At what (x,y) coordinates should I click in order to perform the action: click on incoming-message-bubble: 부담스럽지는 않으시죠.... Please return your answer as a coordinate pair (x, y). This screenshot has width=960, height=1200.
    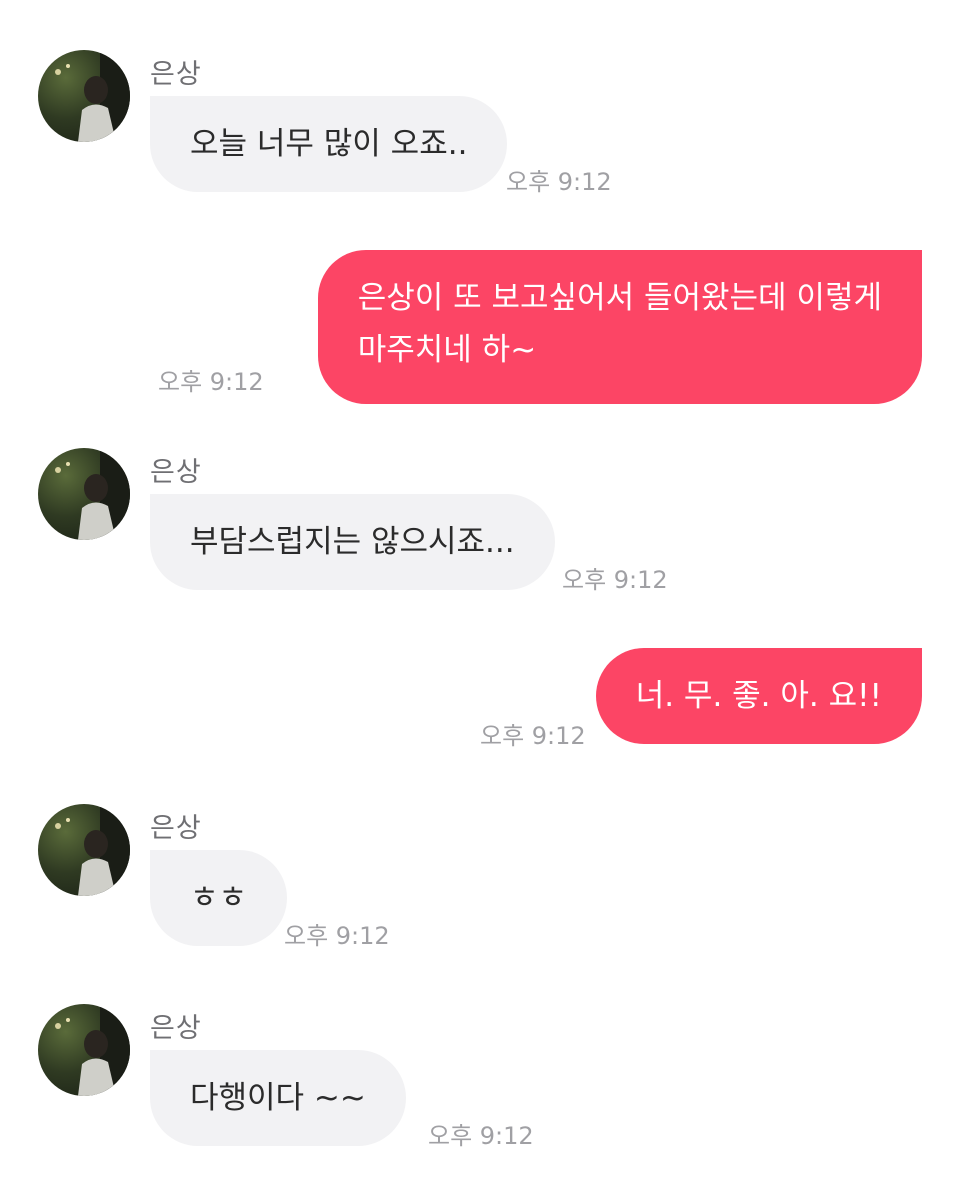
    Looking at the image, I should click on (352, 542).